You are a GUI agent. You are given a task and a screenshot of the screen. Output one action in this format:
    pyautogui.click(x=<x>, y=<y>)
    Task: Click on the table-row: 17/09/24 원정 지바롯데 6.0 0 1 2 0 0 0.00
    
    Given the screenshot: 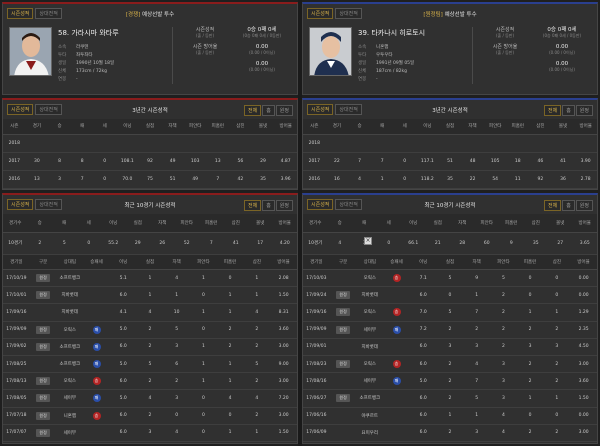 What is the action you would take?
    pyautogui.click(x=450, y=295)
    